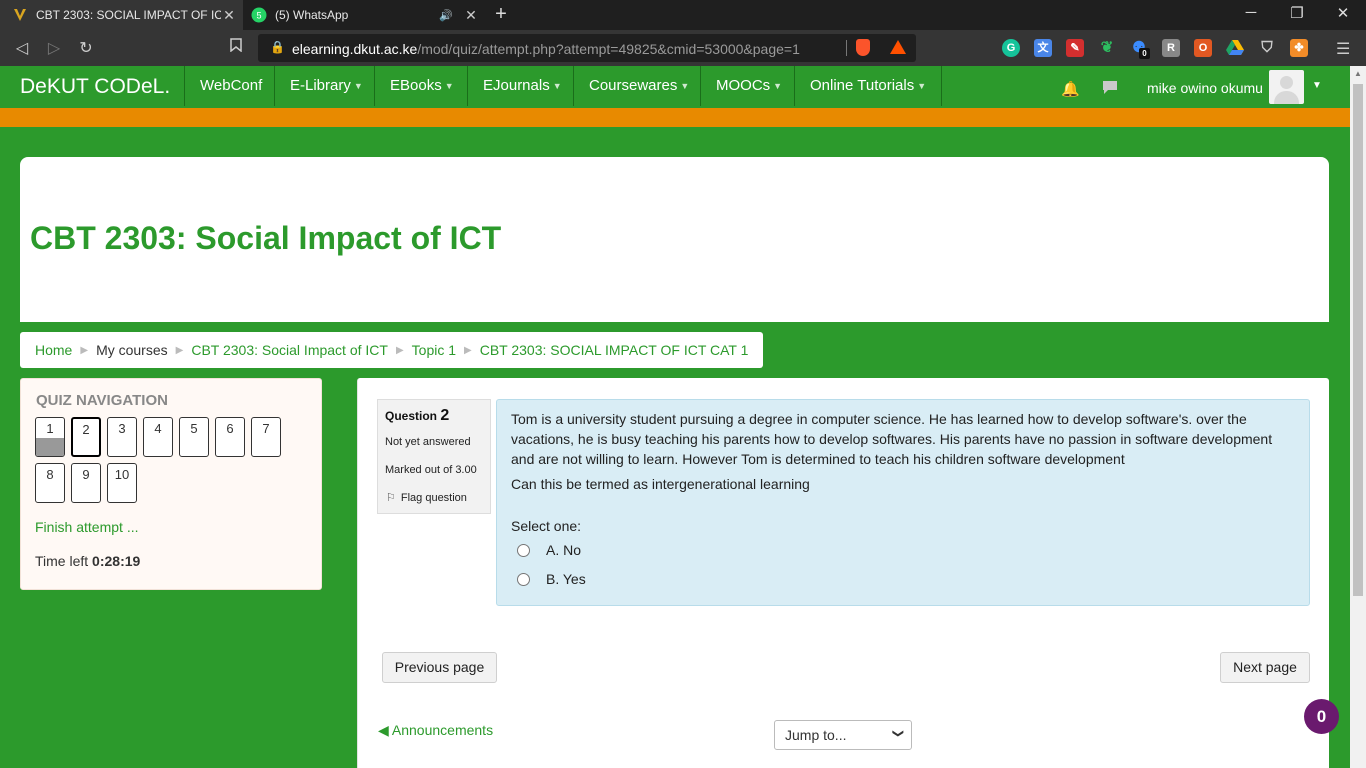 The height and width of the screenshot is (768, 1366). What do you see at coordinates (277, 47) in the screenshot?
I see `lock-icon: 🔒` at bounding box center [277, 47].